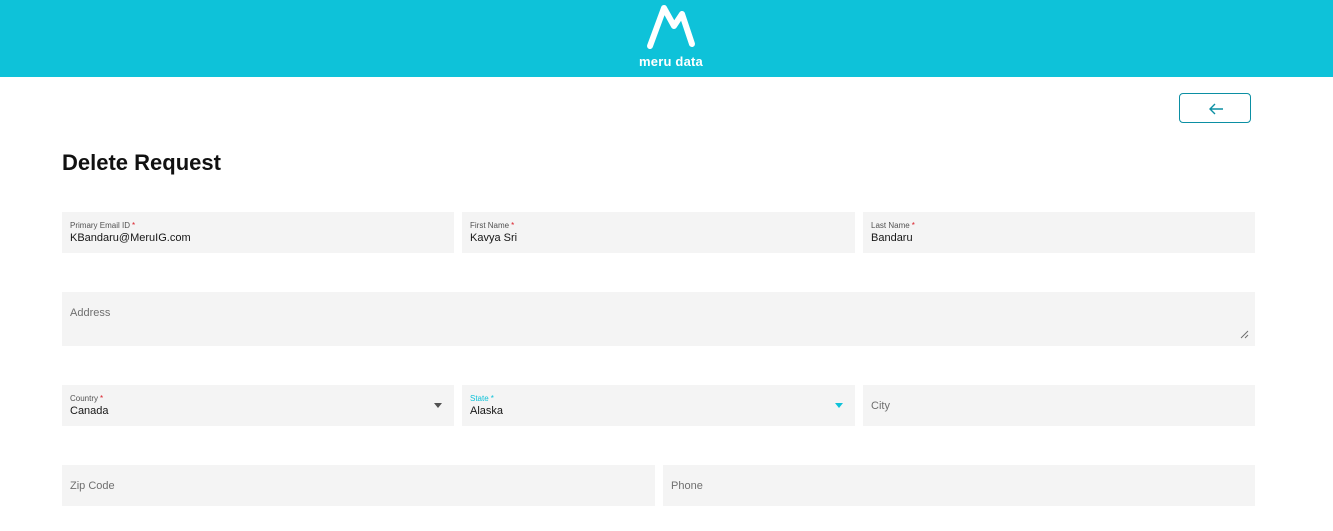  Describe the element at coordinates (258, 405) in the screenshot. I see `country-select: Country * Canada` at that location.